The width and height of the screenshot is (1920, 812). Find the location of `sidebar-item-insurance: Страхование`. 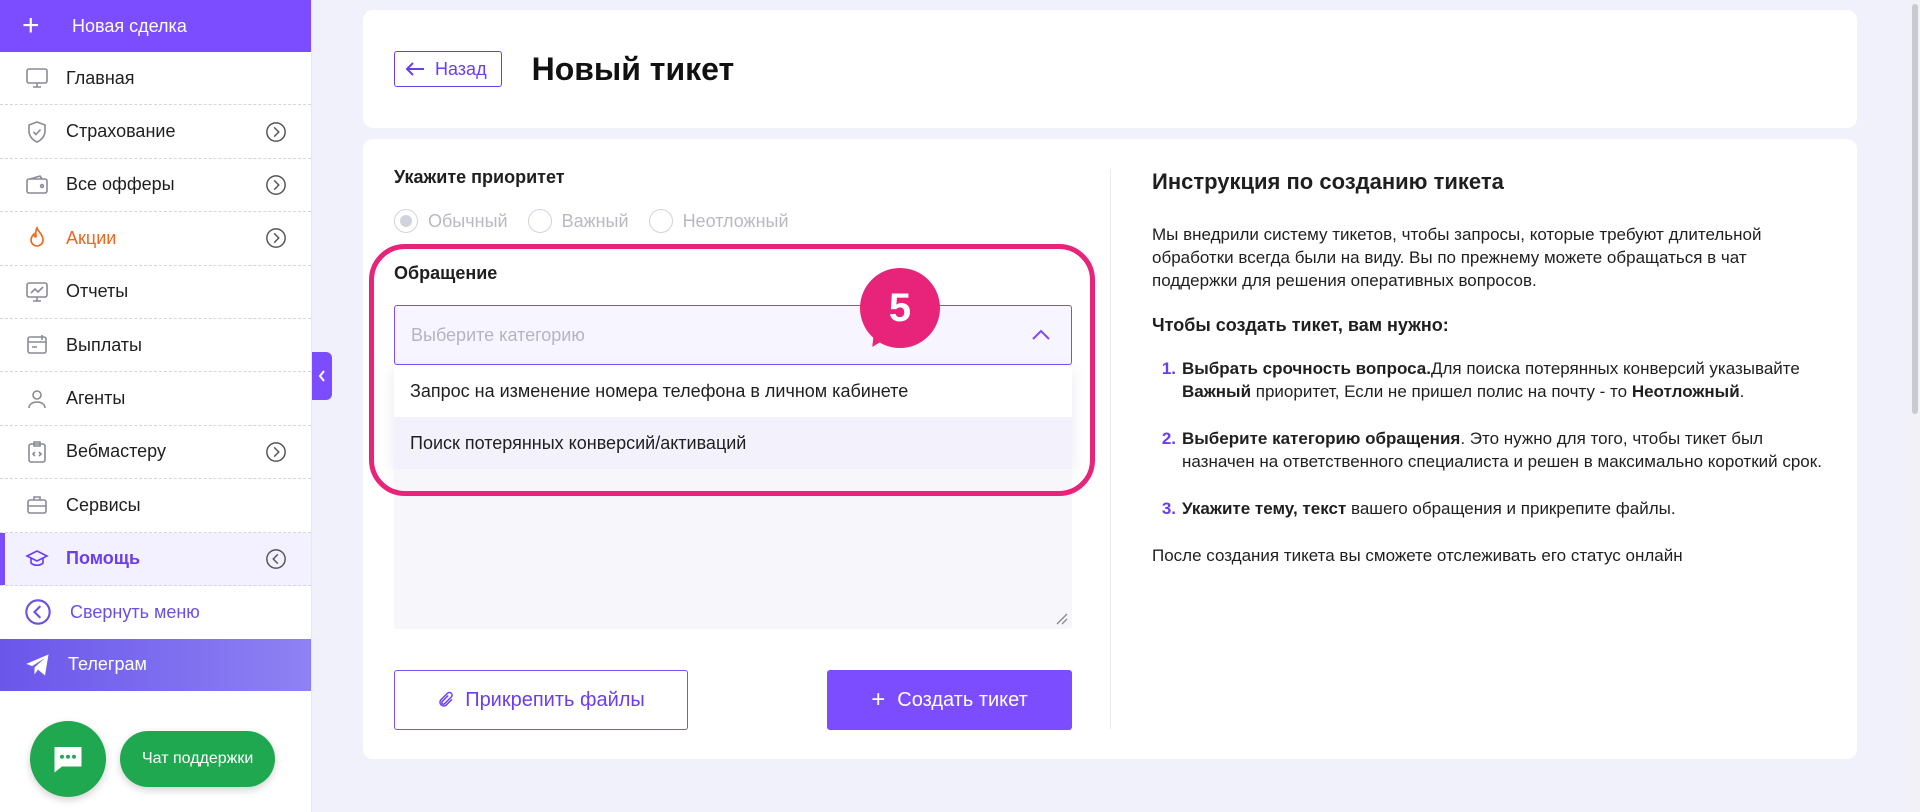

sidebar-item-insurance: Страхование is located at coordinates (155, 132).